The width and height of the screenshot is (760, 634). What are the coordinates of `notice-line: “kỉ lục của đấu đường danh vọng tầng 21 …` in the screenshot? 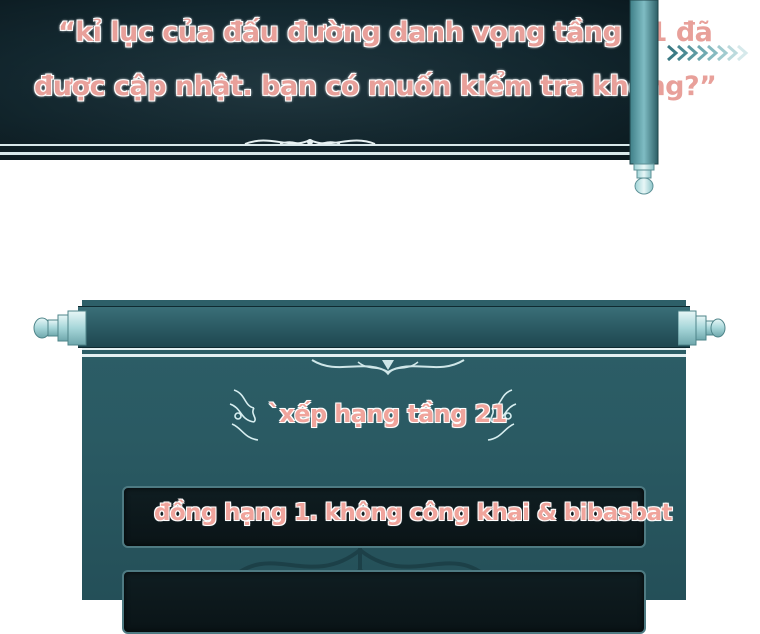 It's located at (385, 32).